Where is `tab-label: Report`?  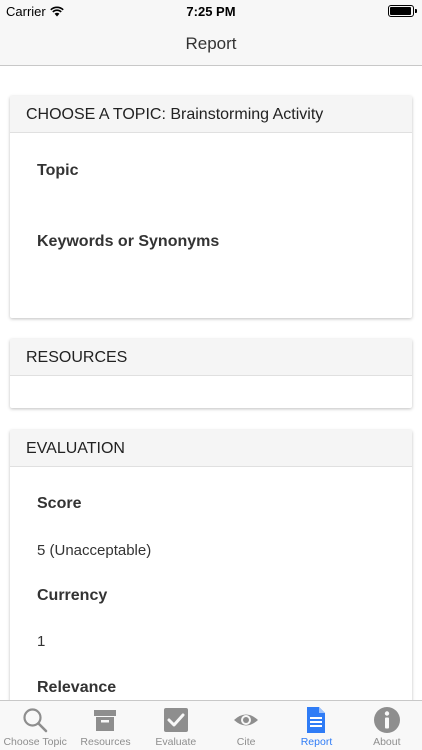
tab-label: Report is located at coordinates (316, 742).